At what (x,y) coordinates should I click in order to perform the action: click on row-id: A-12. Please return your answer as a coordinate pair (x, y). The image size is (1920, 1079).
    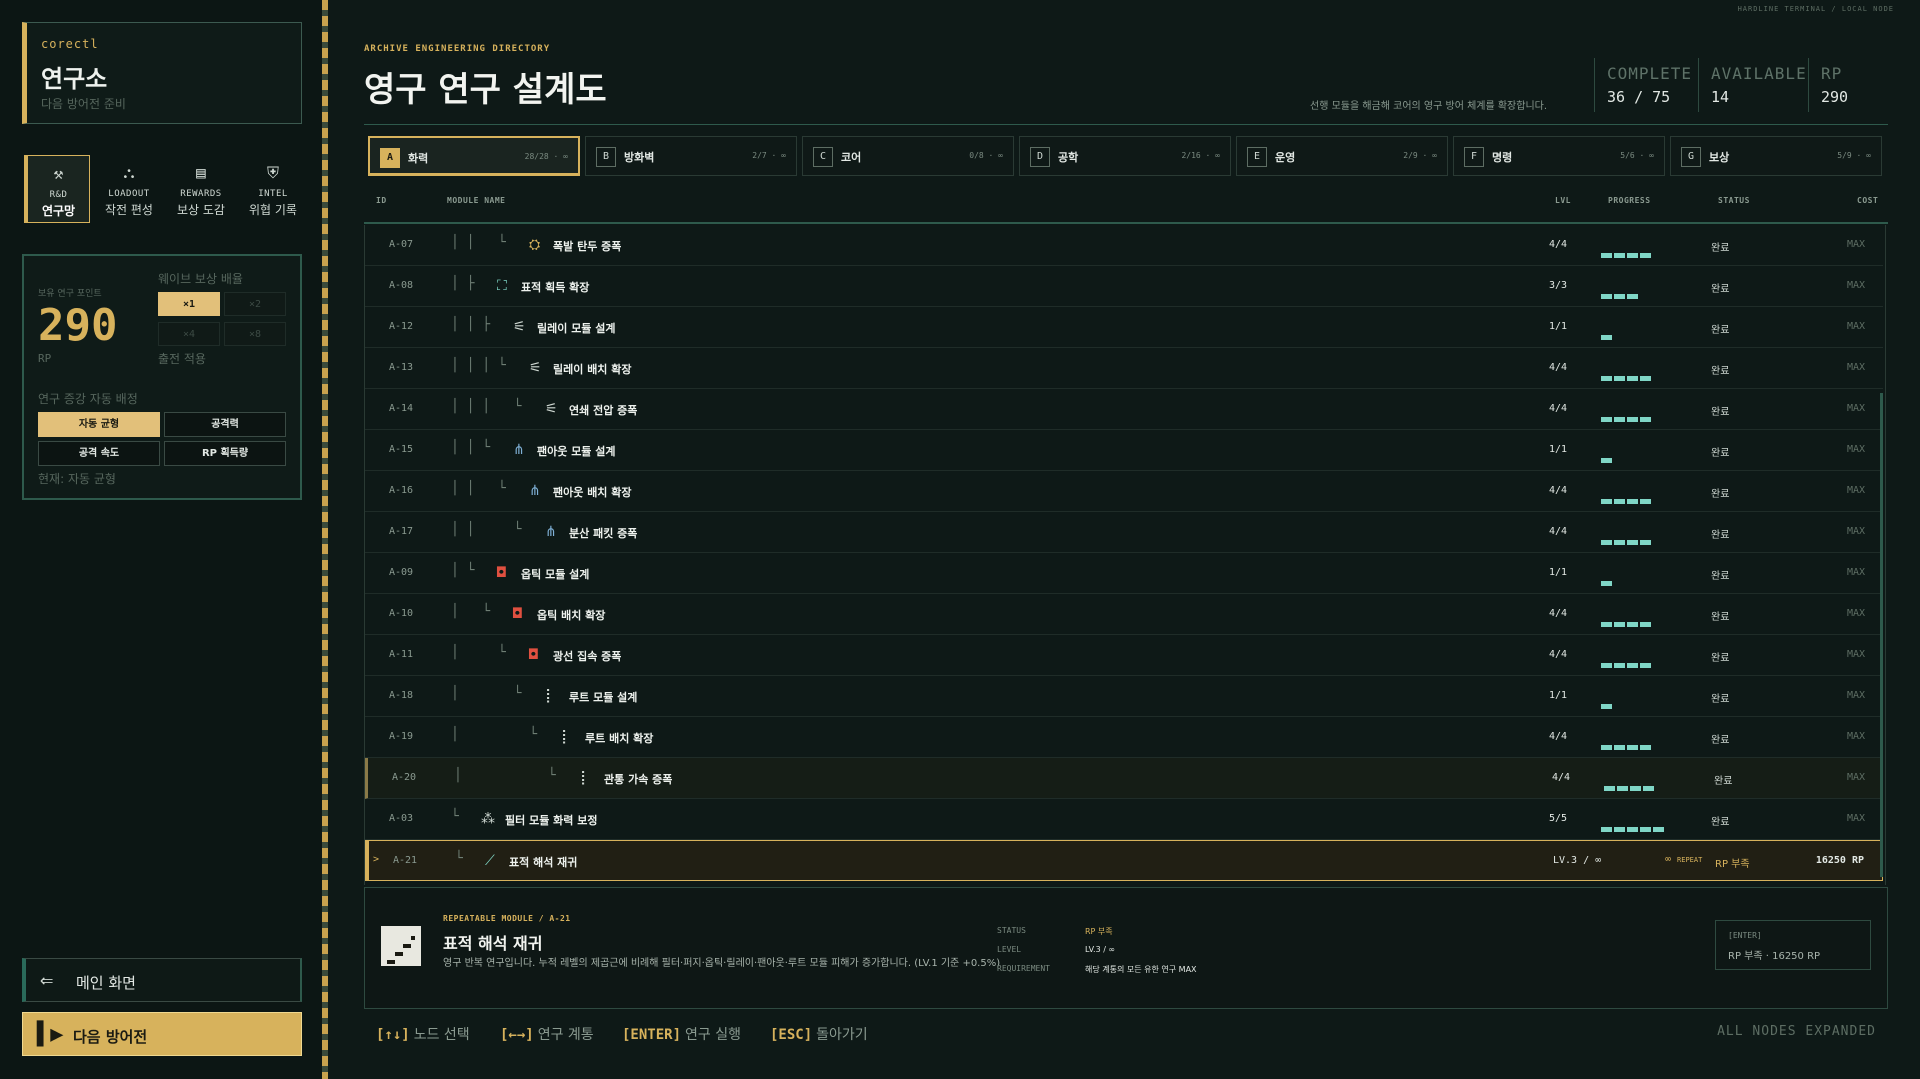
    Looking at the image, I should click on (401, 326).